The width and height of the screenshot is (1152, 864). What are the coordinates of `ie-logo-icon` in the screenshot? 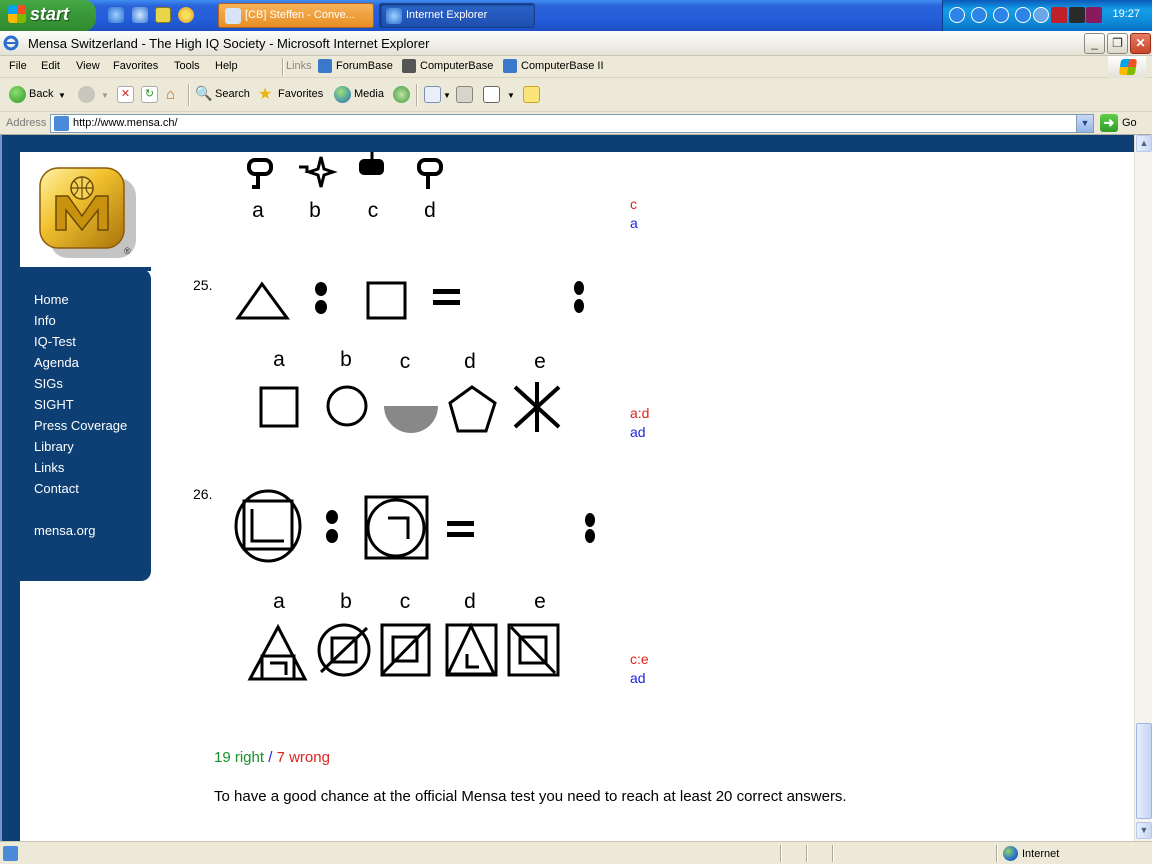 It's located at (11, 43).